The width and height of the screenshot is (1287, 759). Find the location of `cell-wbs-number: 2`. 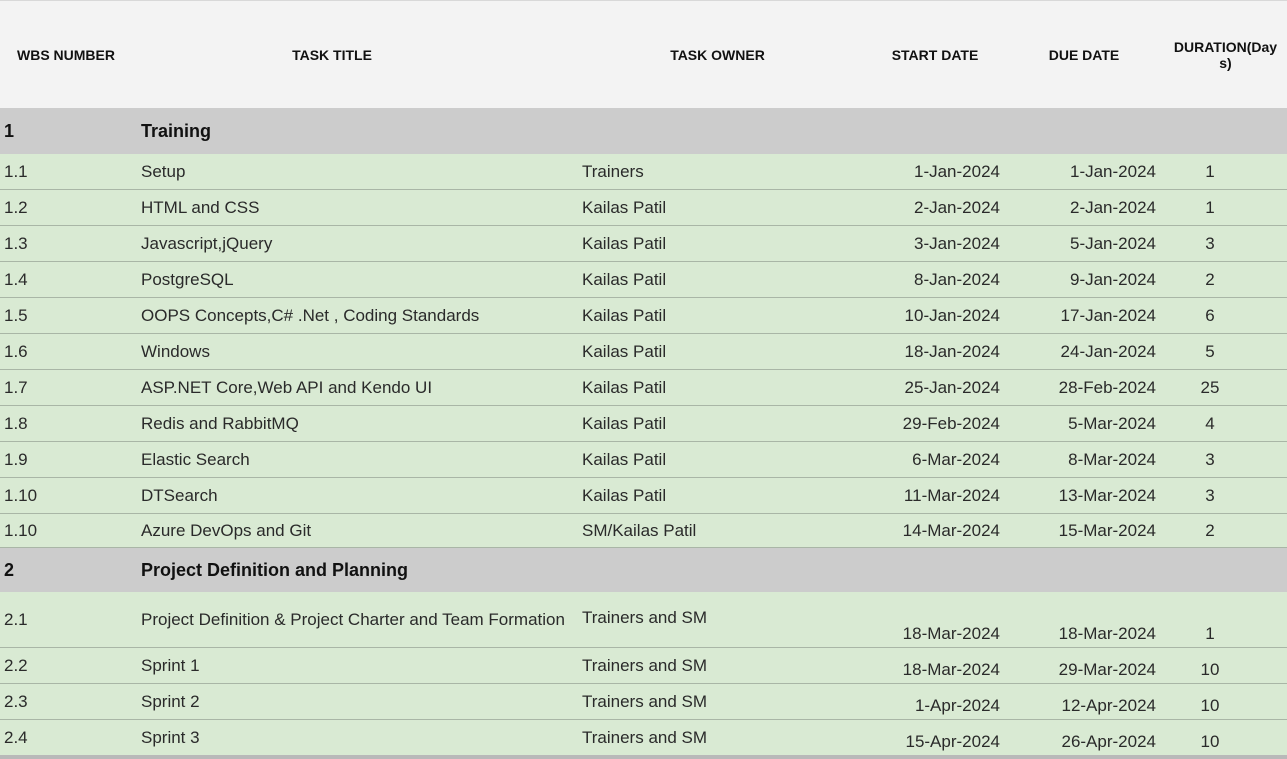

cell-wbs-number: 2 is located at coordinates (9, 570).